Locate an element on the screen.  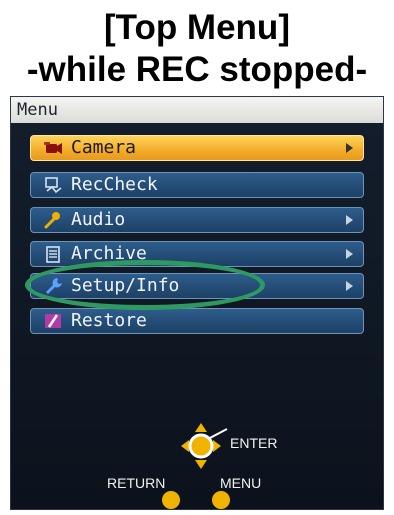
subtitle-rec-stopped: -while REC stopped- is located at coordinates (197, 69).